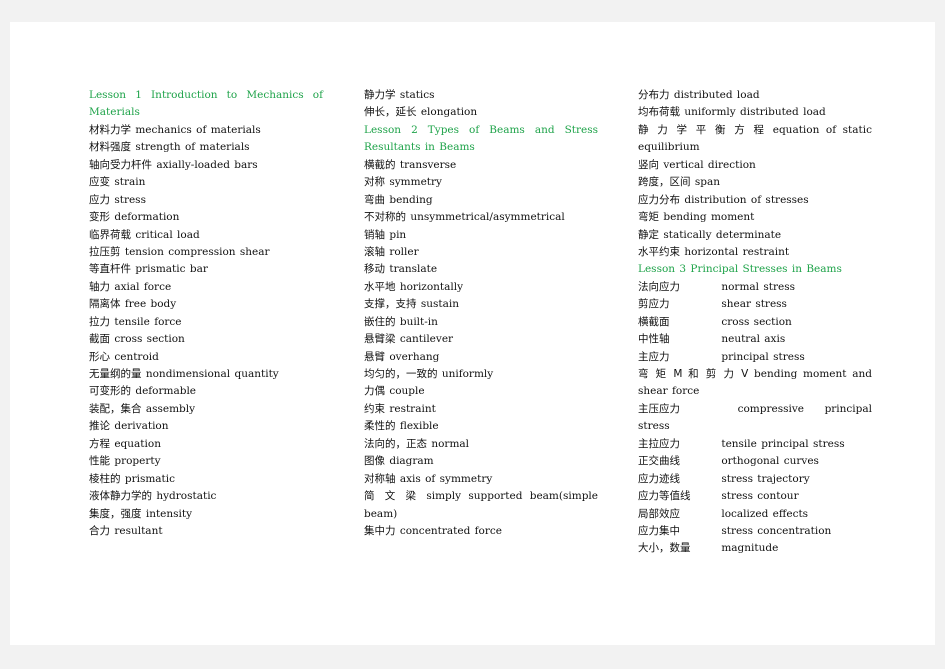  Describe the element at coordinates (206, 235) in the screenshot. I see `glossary-entry: 临界荷载 critical load` at that location.